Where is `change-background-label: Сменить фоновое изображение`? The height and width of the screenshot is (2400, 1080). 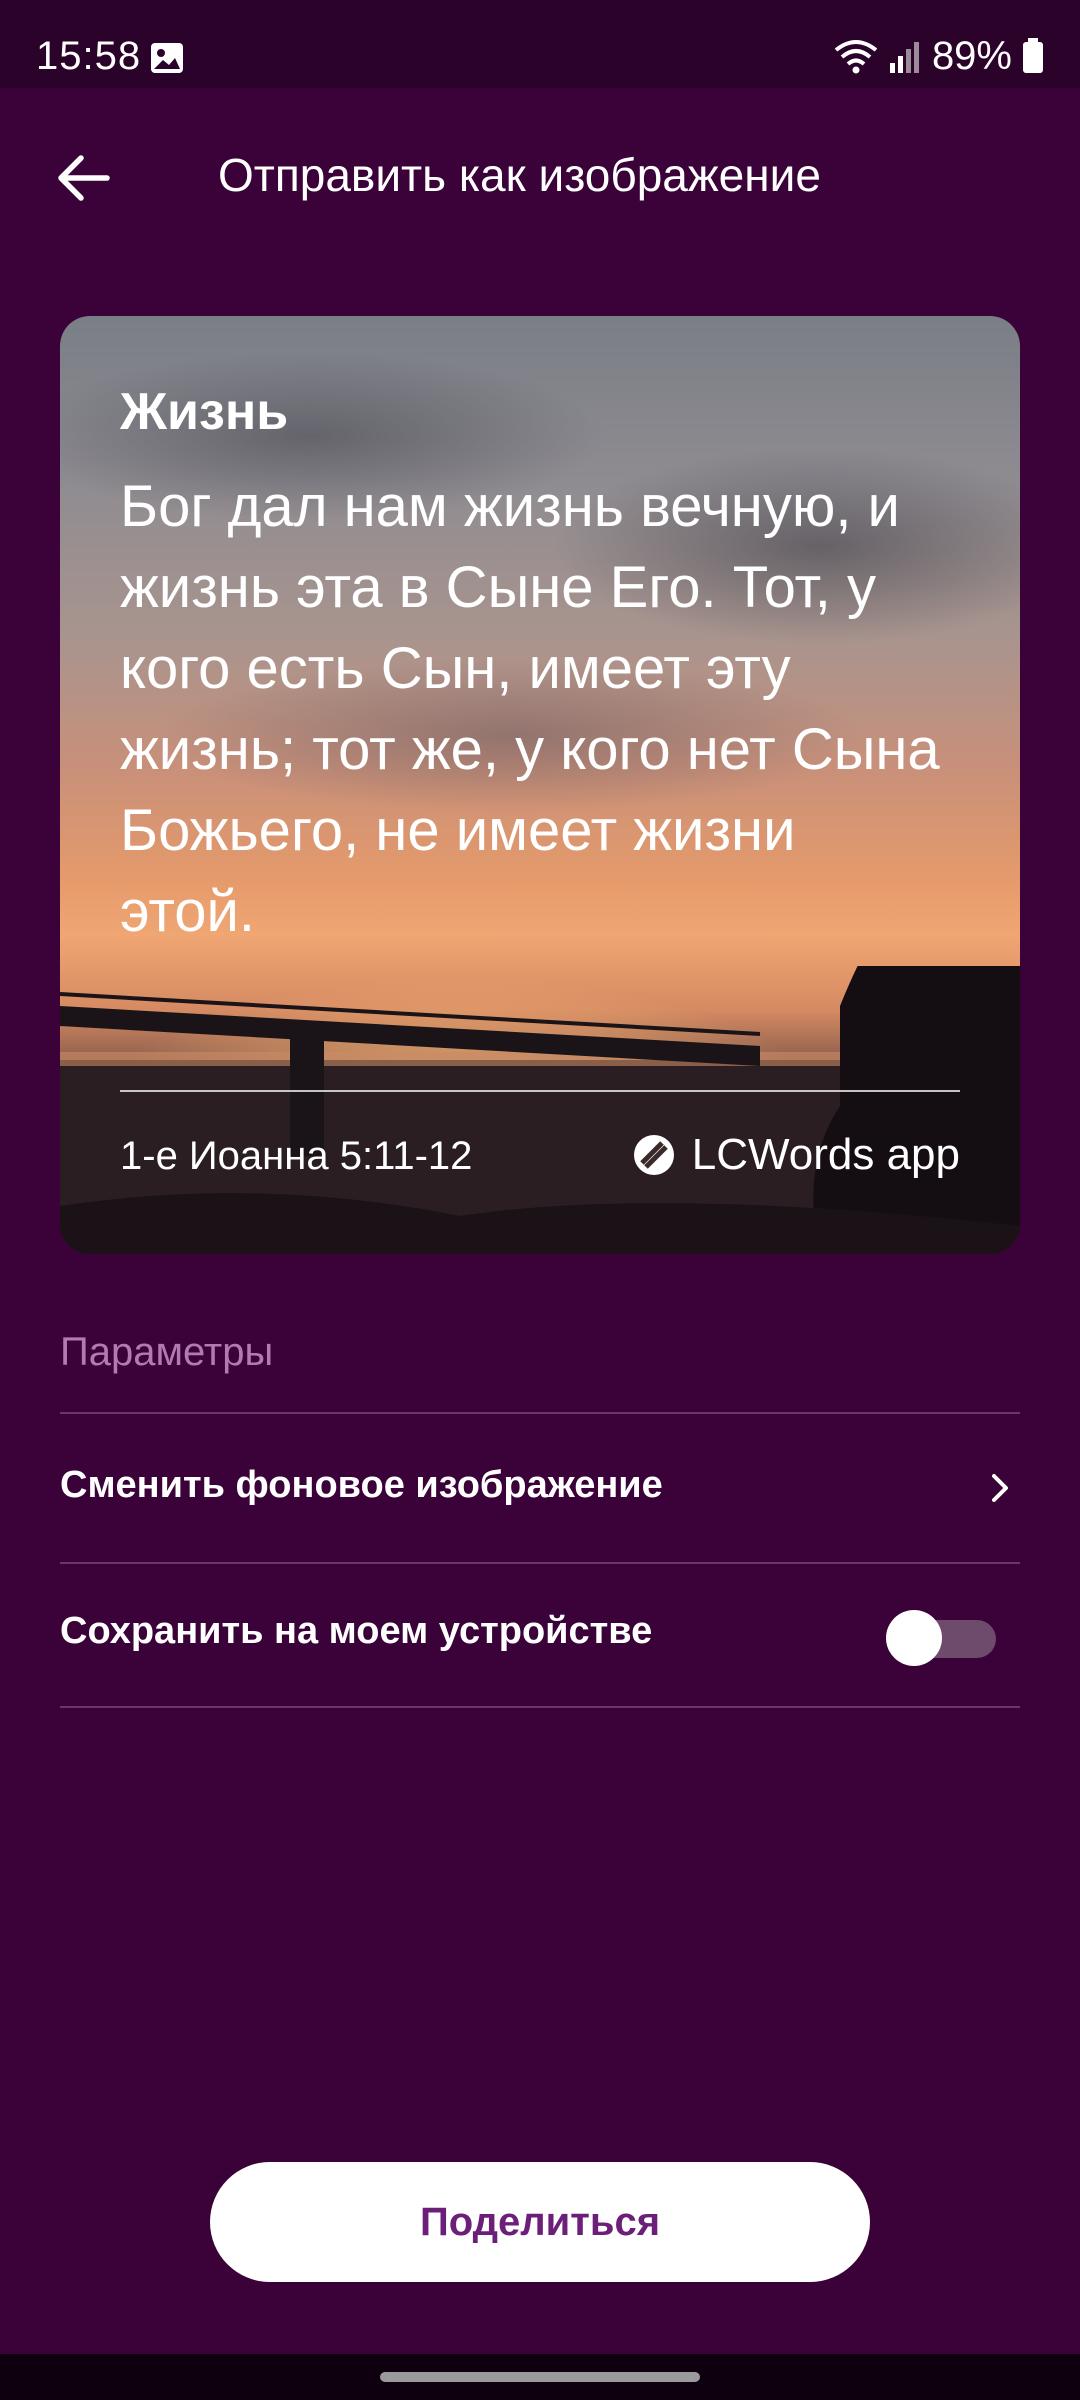 change-background-label: Сменить фоновое изображение is located at coordinates (361, 1485).